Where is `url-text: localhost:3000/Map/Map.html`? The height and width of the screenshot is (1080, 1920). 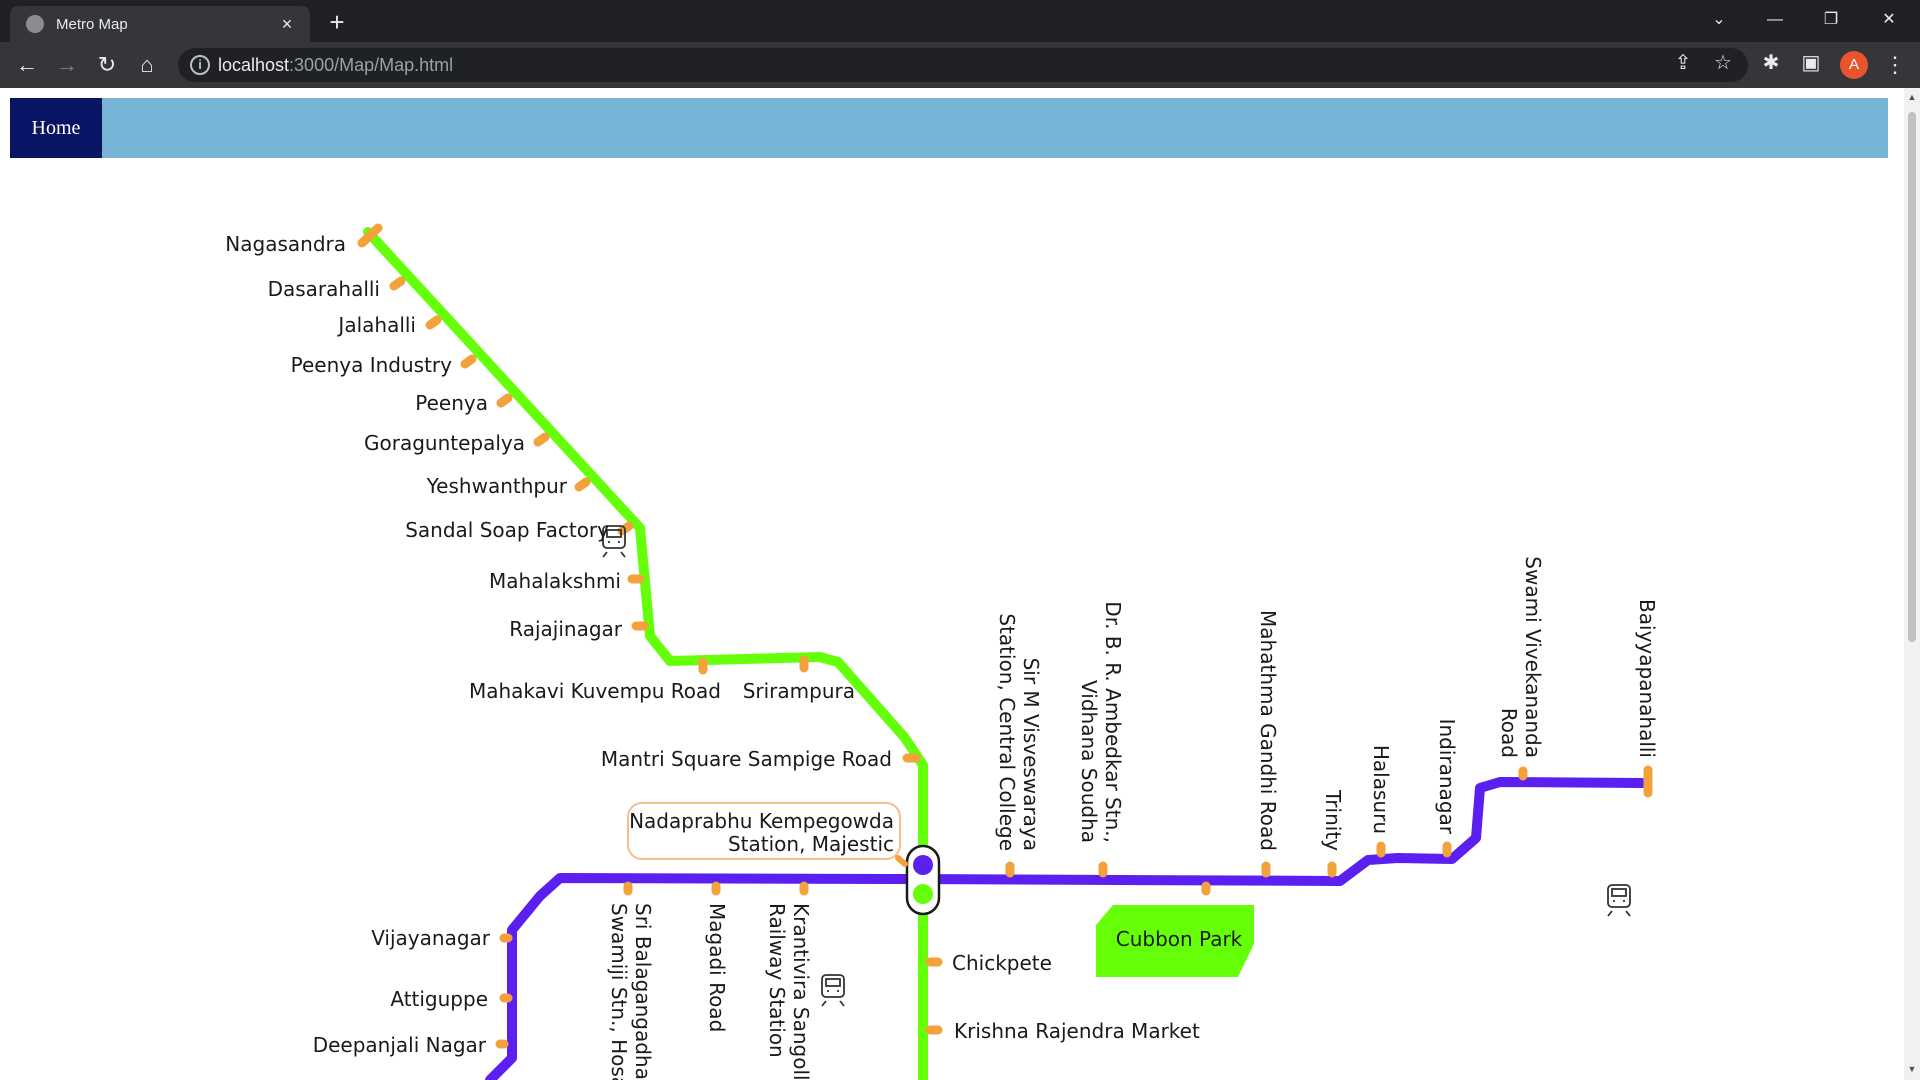 url-text: localhost:3000/Map/Map.html is located at coordinates (335, 65).